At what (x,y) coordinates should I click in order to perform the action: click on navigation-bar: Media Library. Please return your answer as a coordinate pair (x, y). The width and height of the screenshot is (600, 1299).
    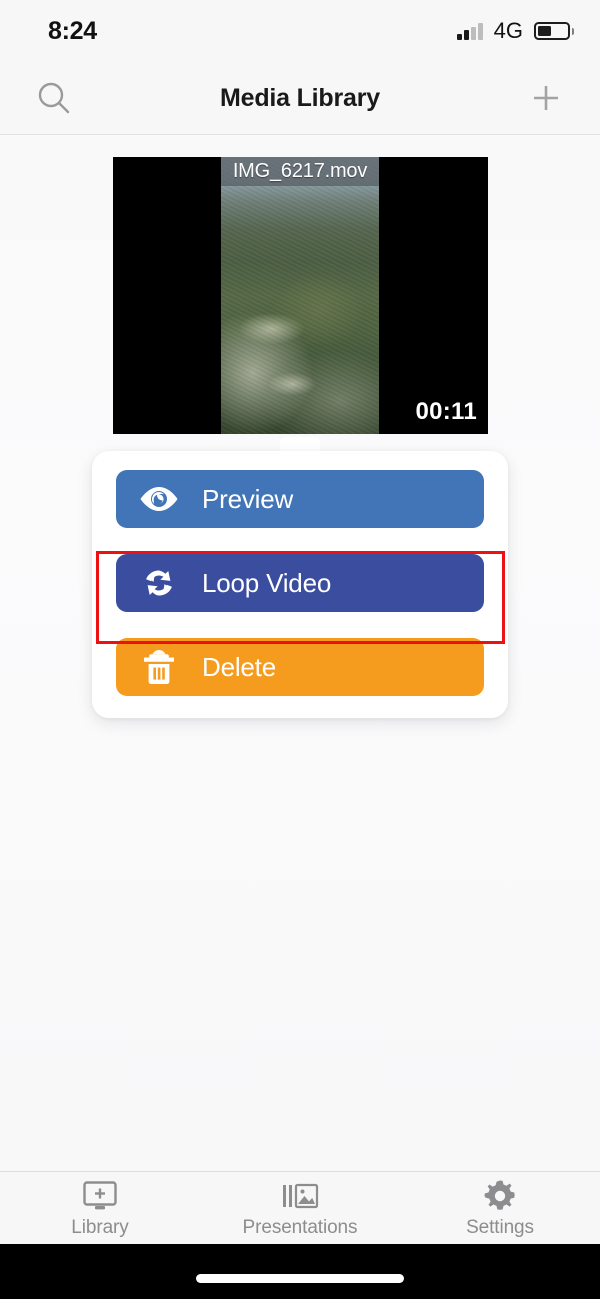
    Looking at the image, I should click on (300, 98).